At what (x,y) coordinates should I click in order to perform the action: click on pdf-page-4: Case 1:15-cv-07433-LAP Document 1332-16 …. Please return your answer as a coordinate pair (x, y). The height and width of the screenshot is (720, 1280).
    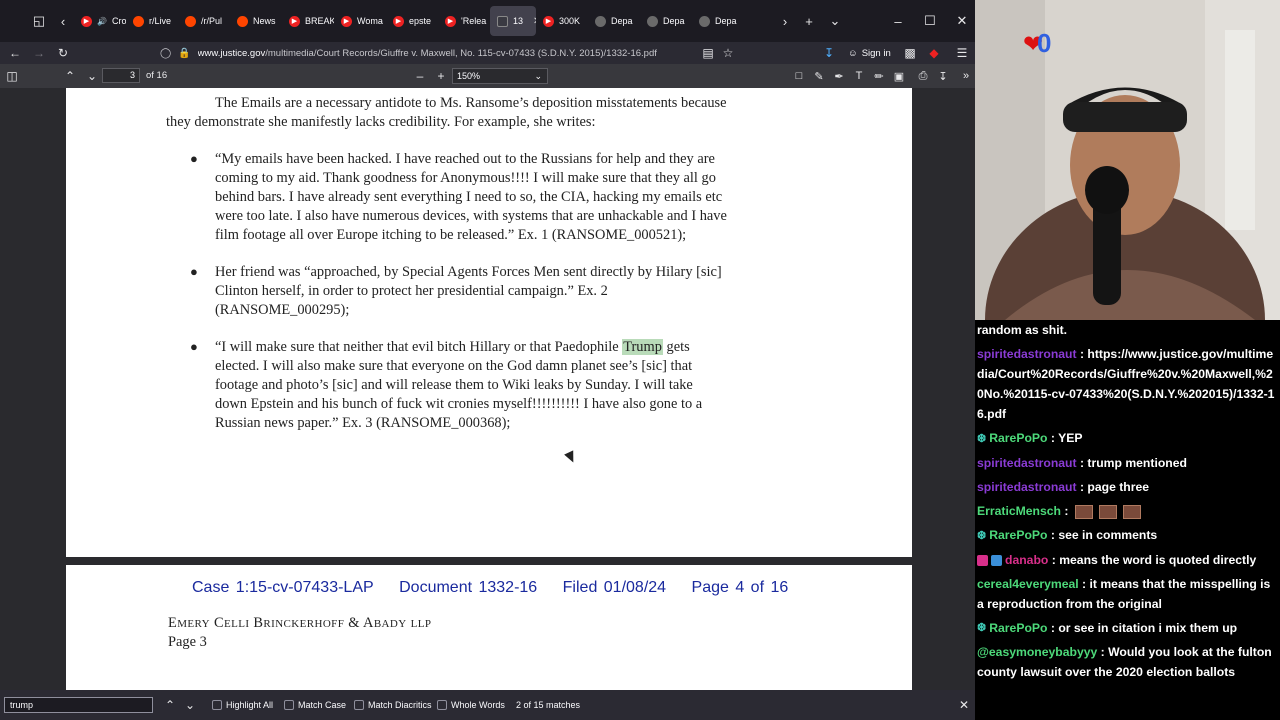
    Looking at the image, I should click on (489, 627).